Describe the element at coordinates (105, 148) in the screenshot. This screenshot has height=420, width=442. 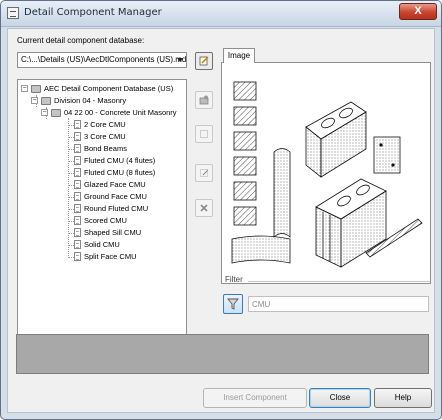
I see `tree-item-label: Bond Beams` at that location.